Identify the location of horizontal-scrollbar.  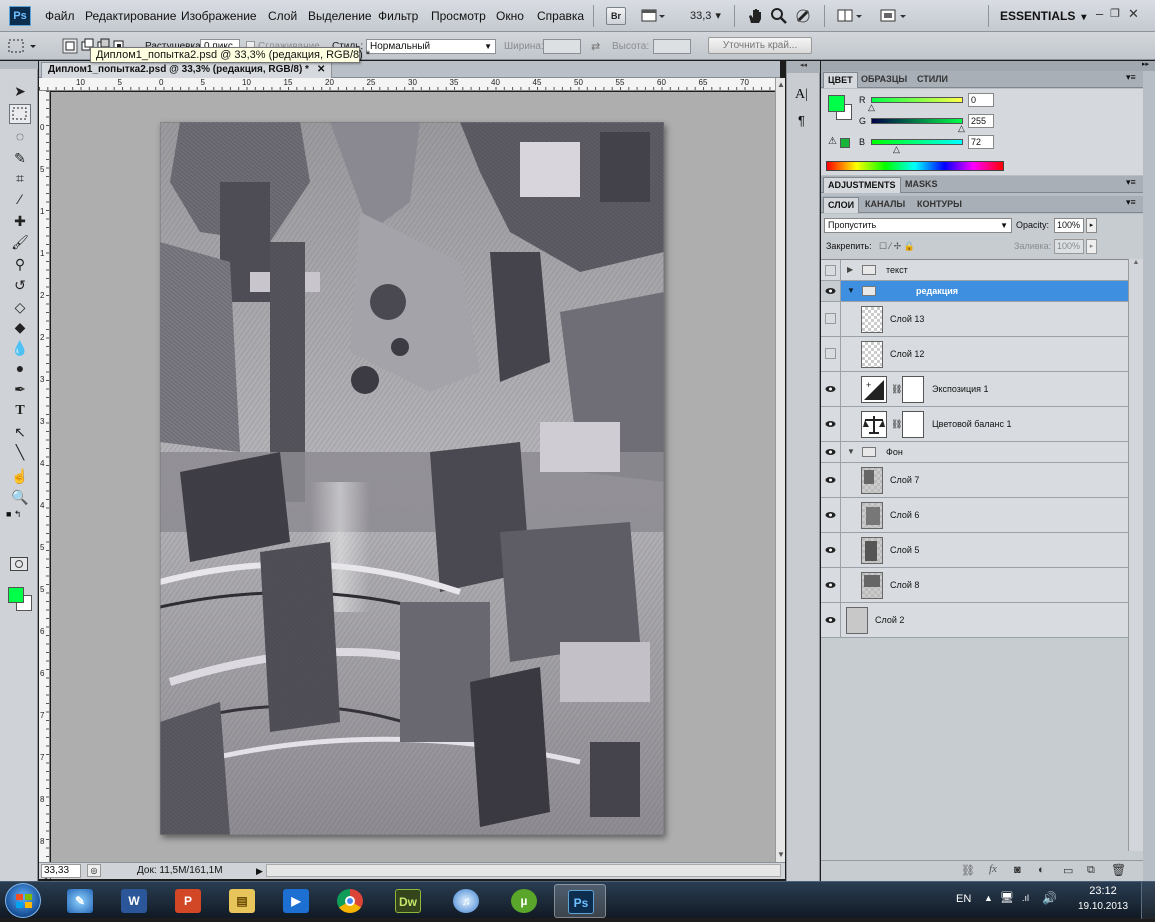
(523, 870).